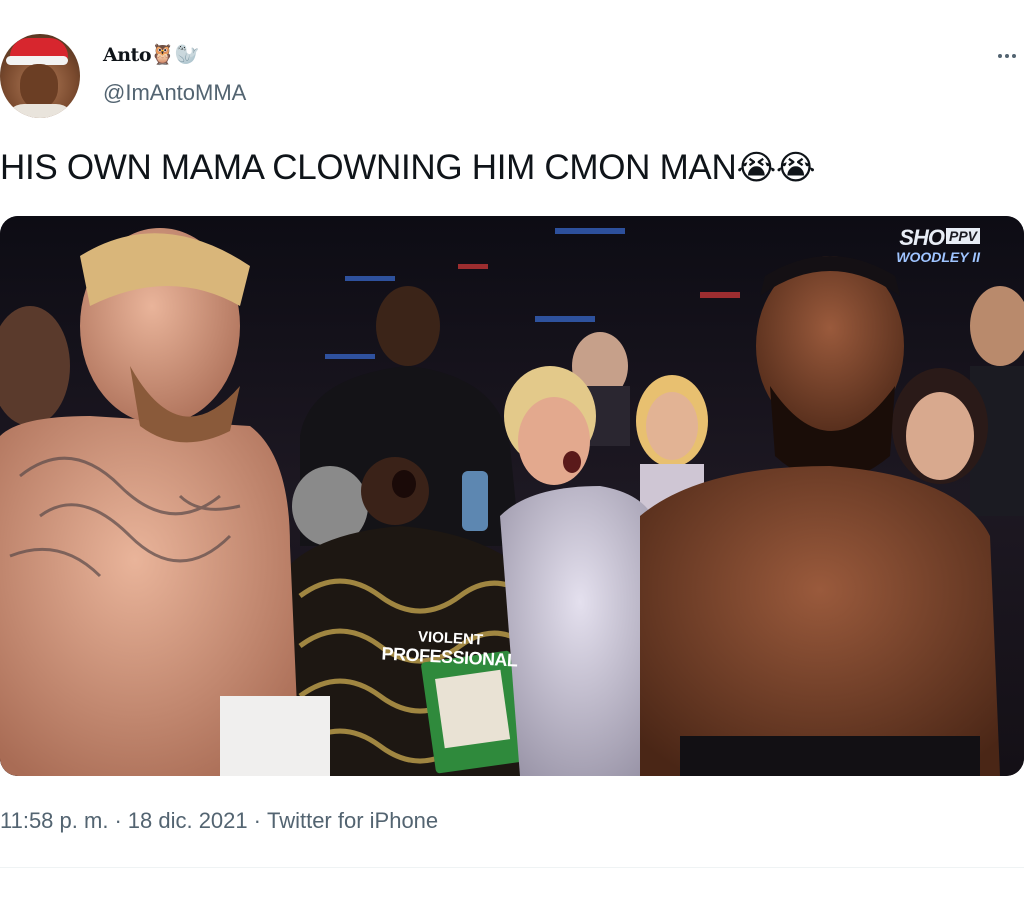 The width and height of the screenshot is (1024, 899). I want to click on crying-emoji-icon: 😭😭, so click(776, 168).